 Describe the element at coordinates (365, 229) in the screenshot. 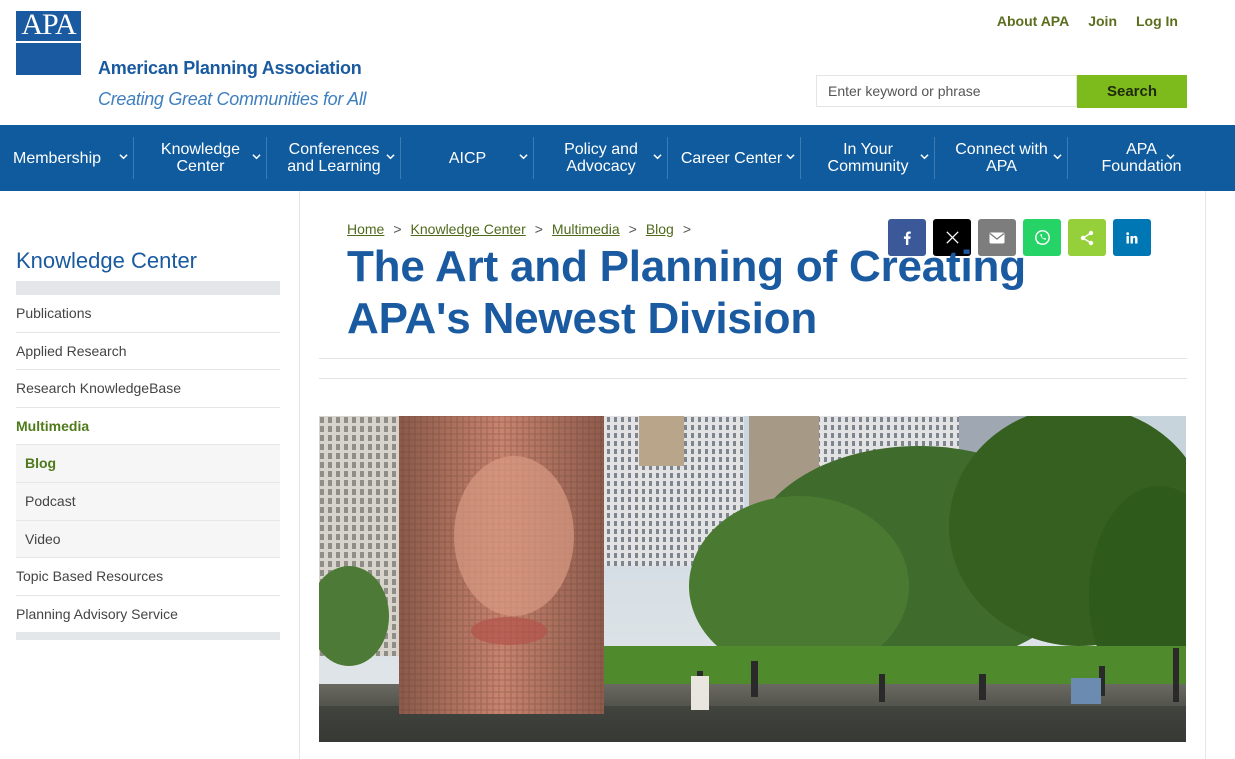

I see `breadcrumb-home: Home` at that location.